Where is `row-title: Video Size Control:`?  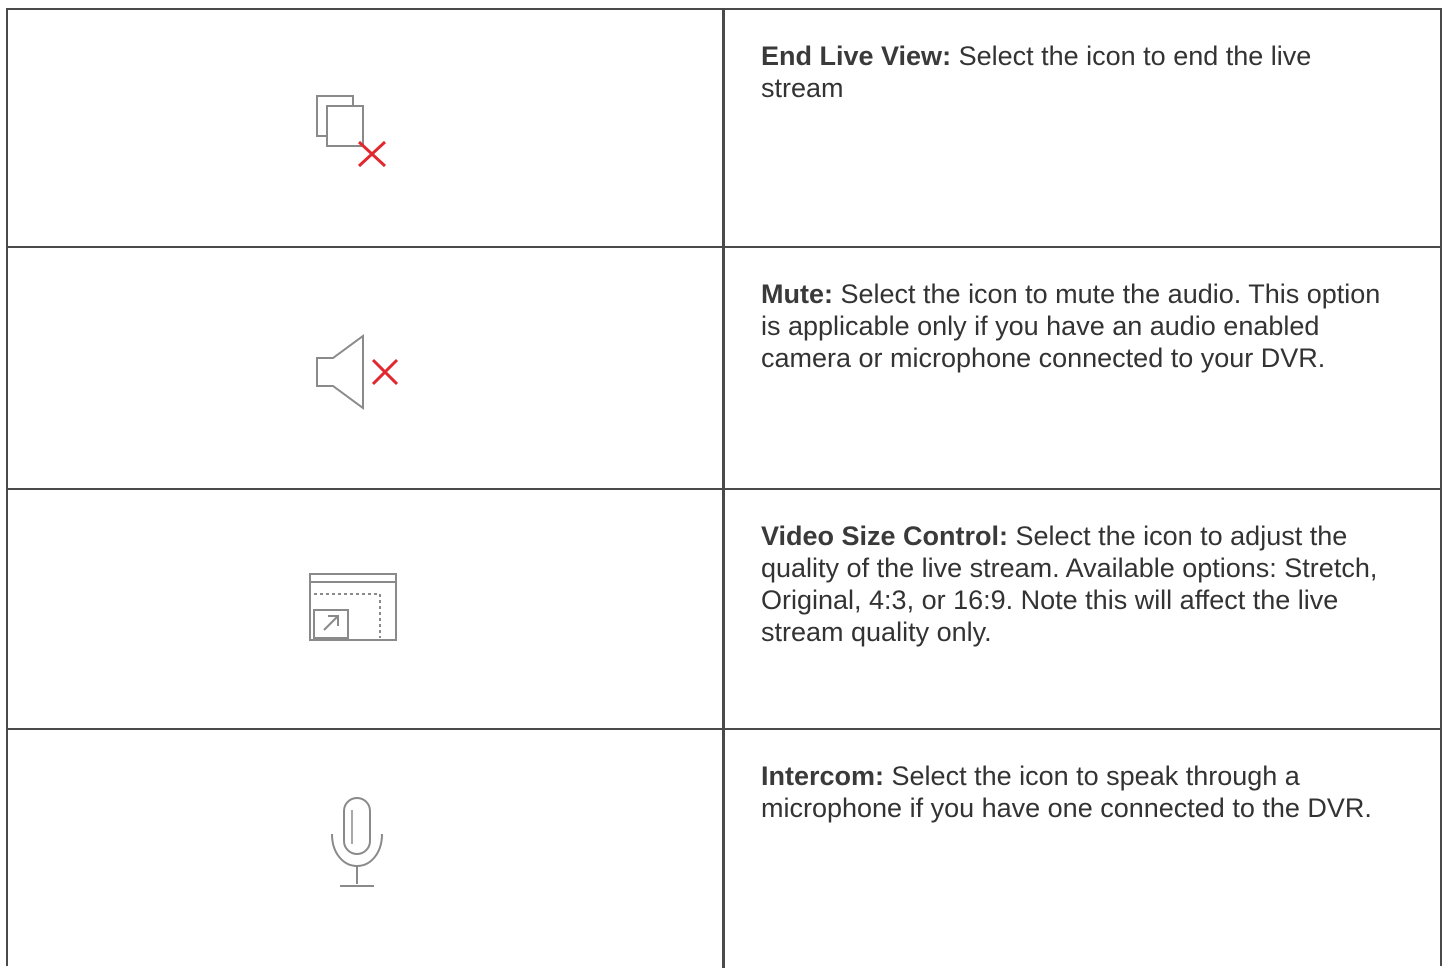 row-title: Video Size Control: is located at coordinates (885, 536).